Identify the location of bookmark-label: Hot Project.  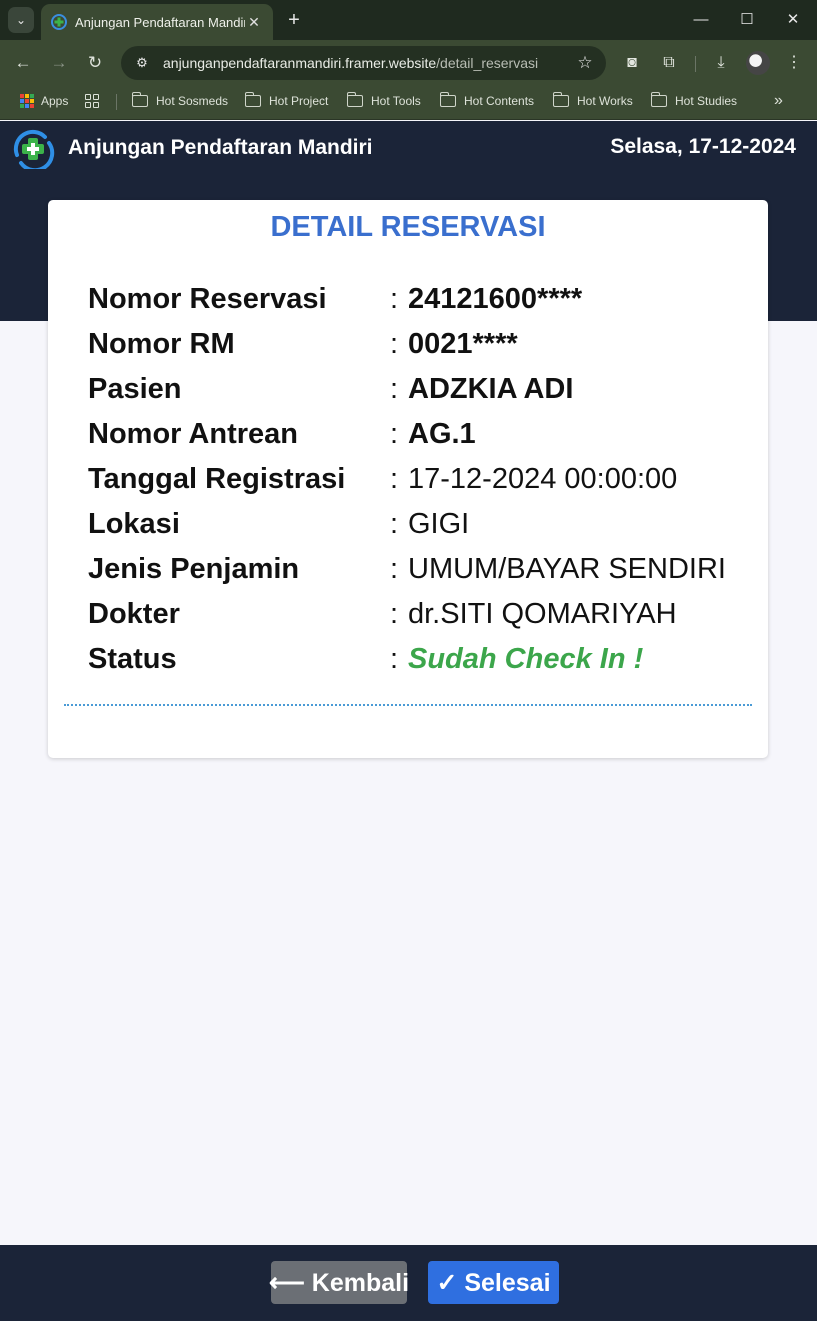
(299, 101).